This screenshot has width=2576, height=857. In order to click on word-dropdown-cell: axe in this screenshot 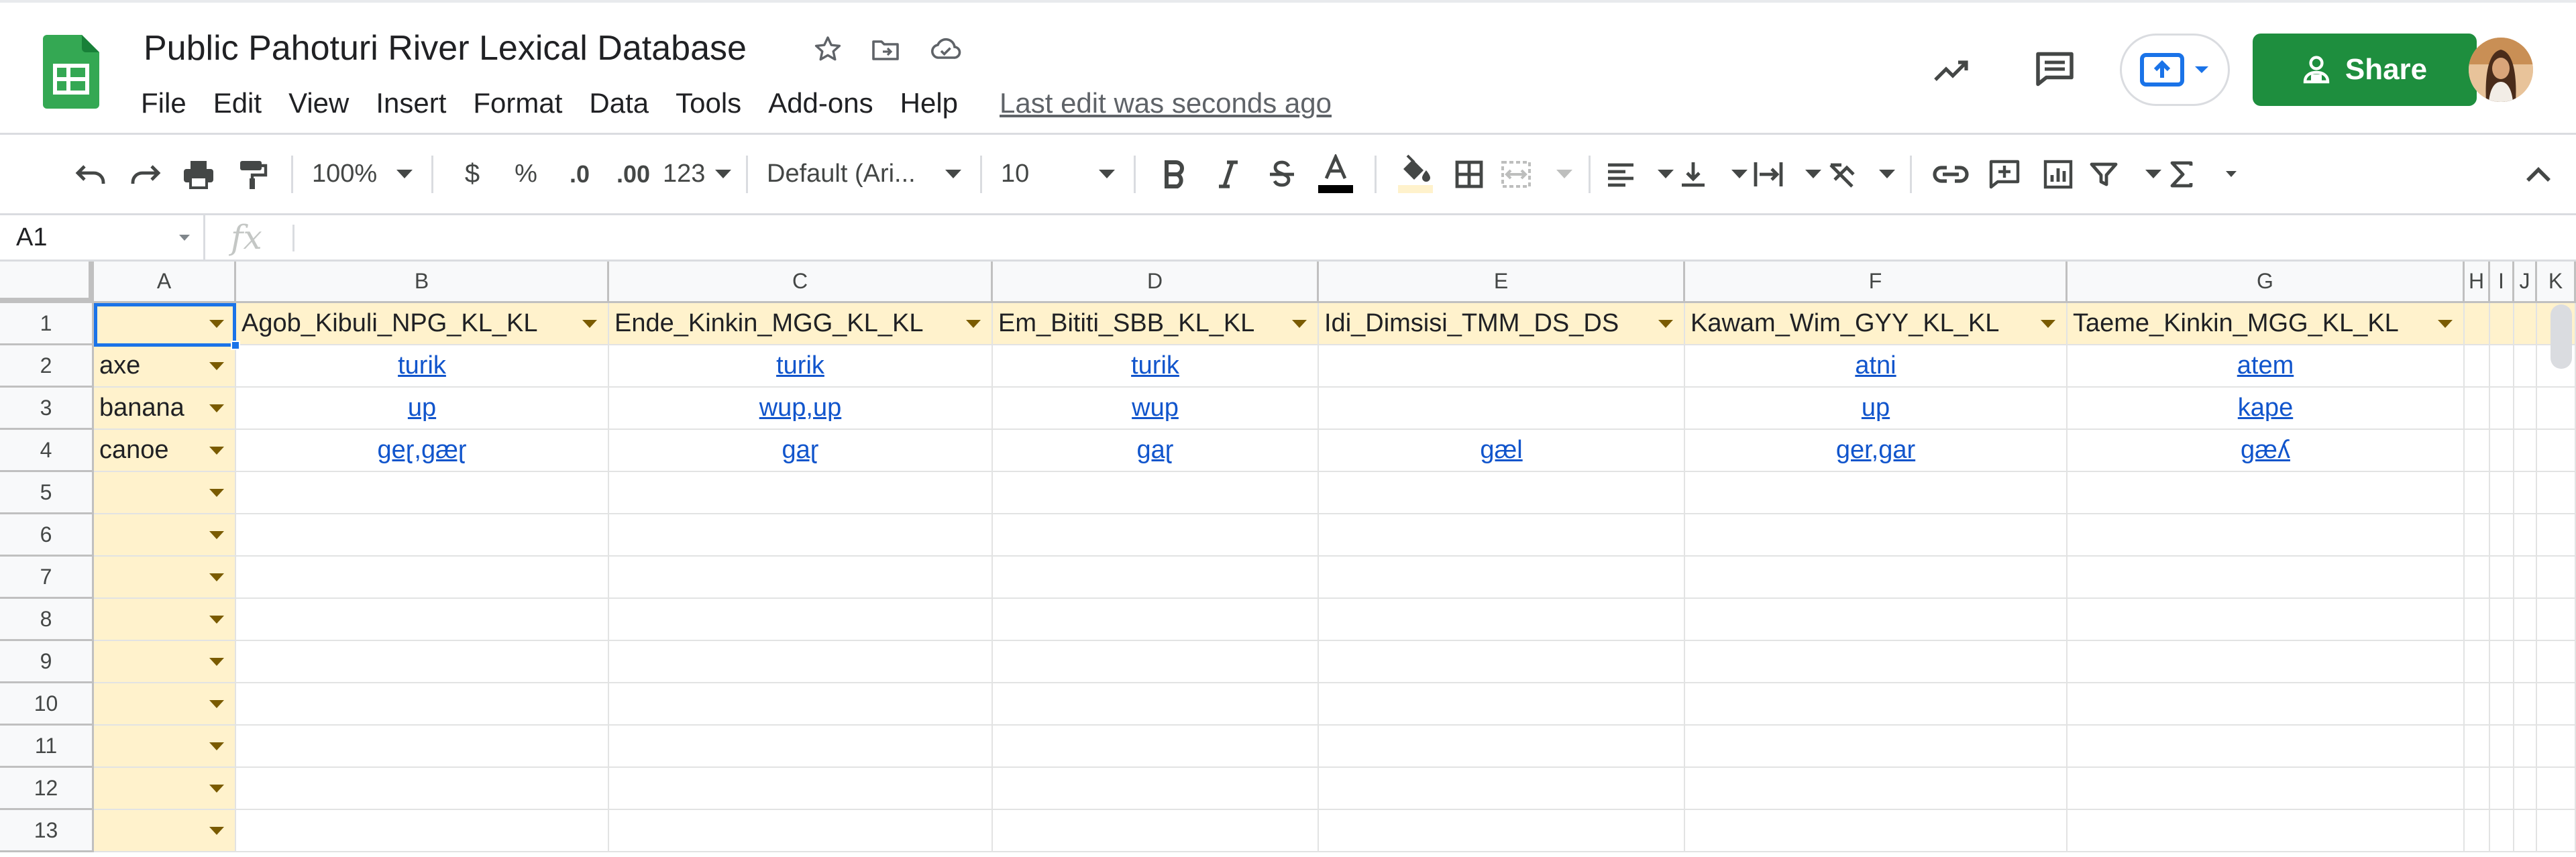, I will do `click(165, 366)`.